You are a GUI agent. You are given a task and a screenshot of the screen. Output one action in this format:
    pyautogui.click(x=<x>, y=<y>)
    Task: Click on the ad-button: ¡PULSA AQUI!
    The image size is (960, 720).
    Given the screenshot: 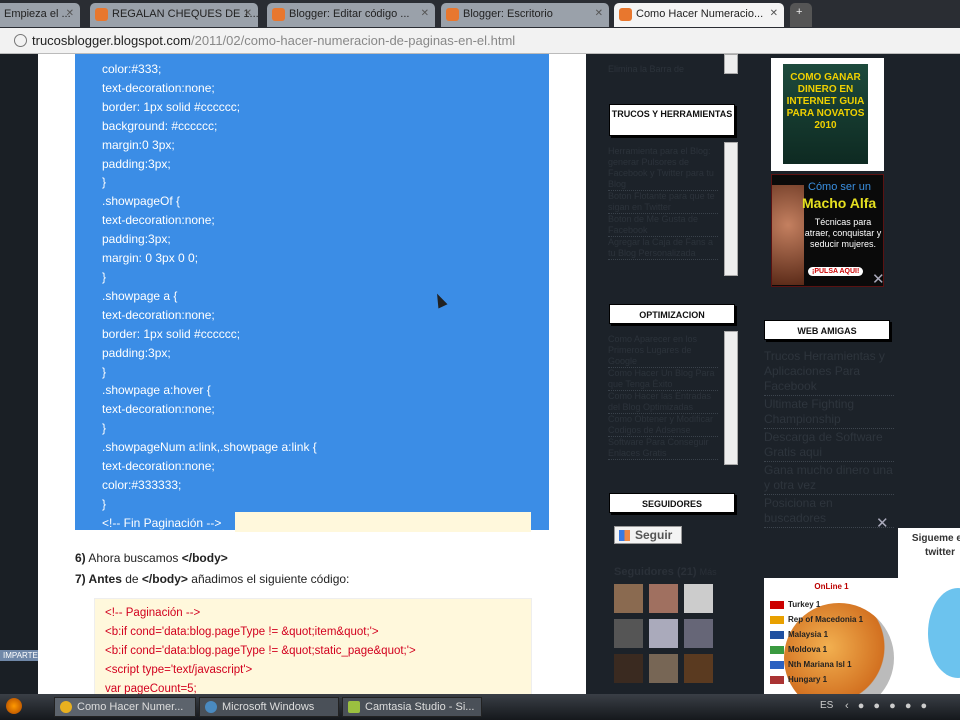 What is the action you would take?
    pyautogui.click(x=836, y=271)
    